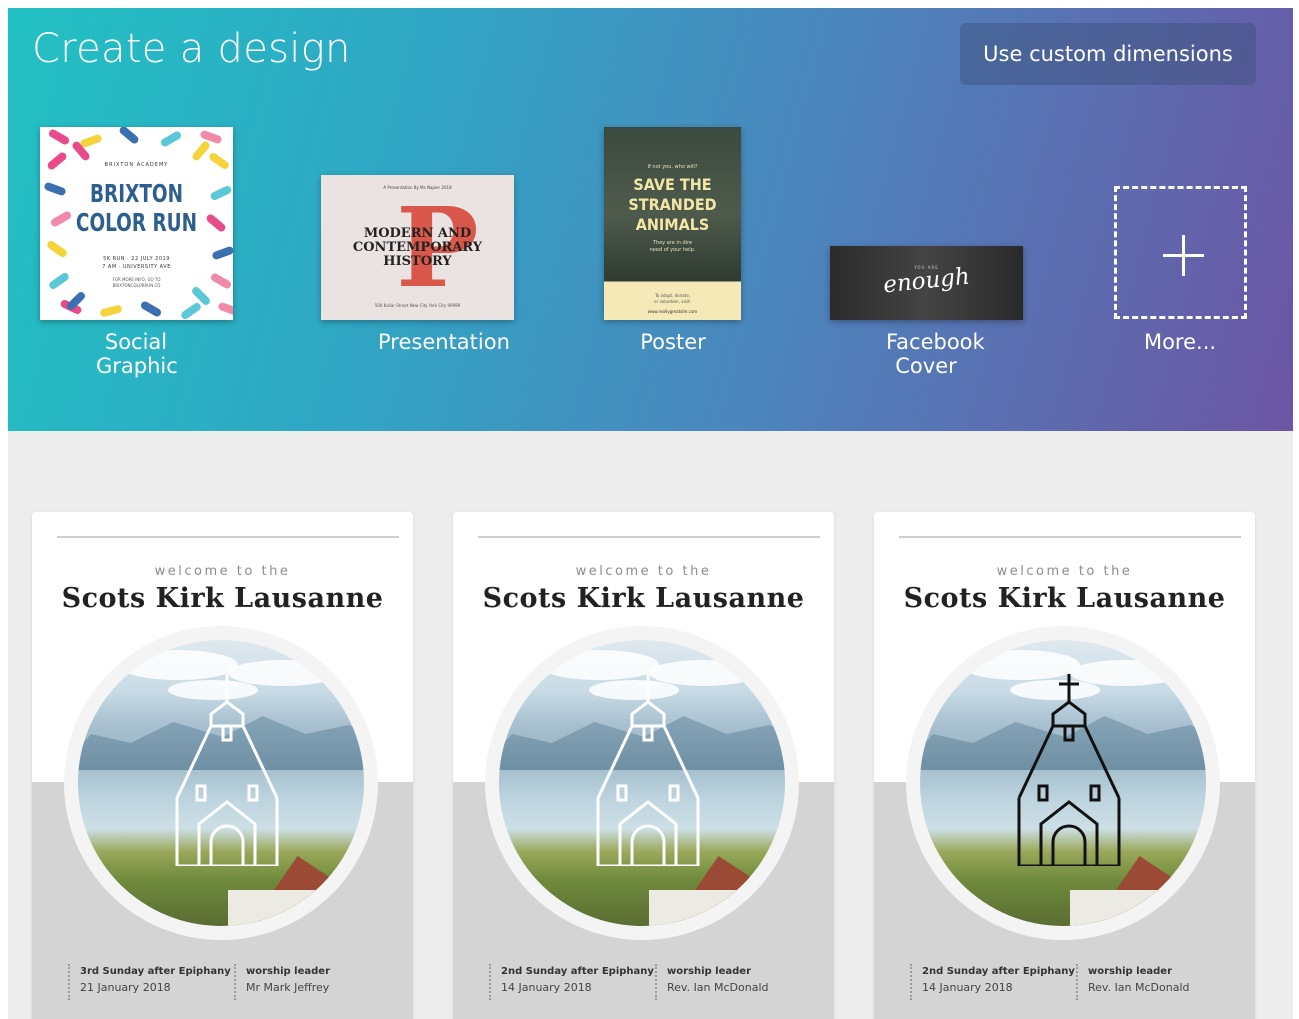  Describe the element at coordinates (1183, 255) in the screenshot. I see `plus-icon` at that location.